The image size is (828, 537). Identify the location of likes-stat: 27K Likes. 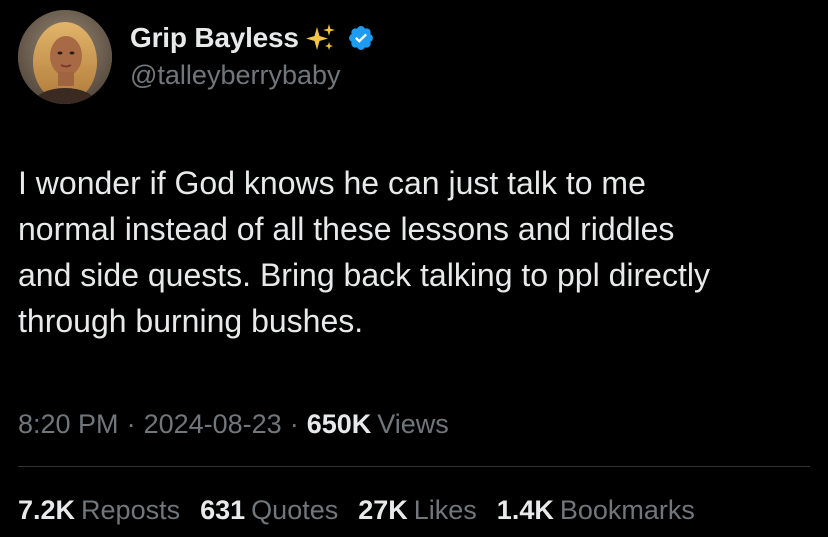
(417, 510).